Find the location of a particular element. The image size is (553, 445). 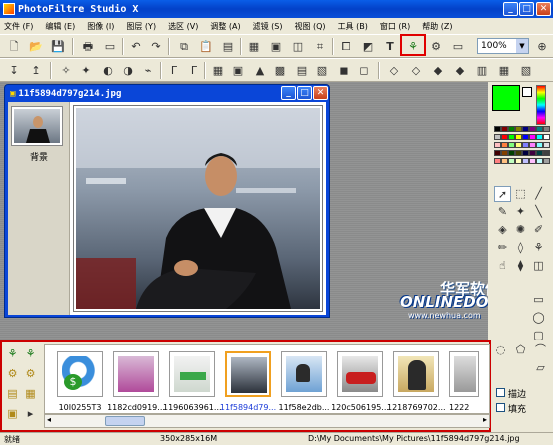

image-close-button: ✕ is located at coordinates (320, 93).